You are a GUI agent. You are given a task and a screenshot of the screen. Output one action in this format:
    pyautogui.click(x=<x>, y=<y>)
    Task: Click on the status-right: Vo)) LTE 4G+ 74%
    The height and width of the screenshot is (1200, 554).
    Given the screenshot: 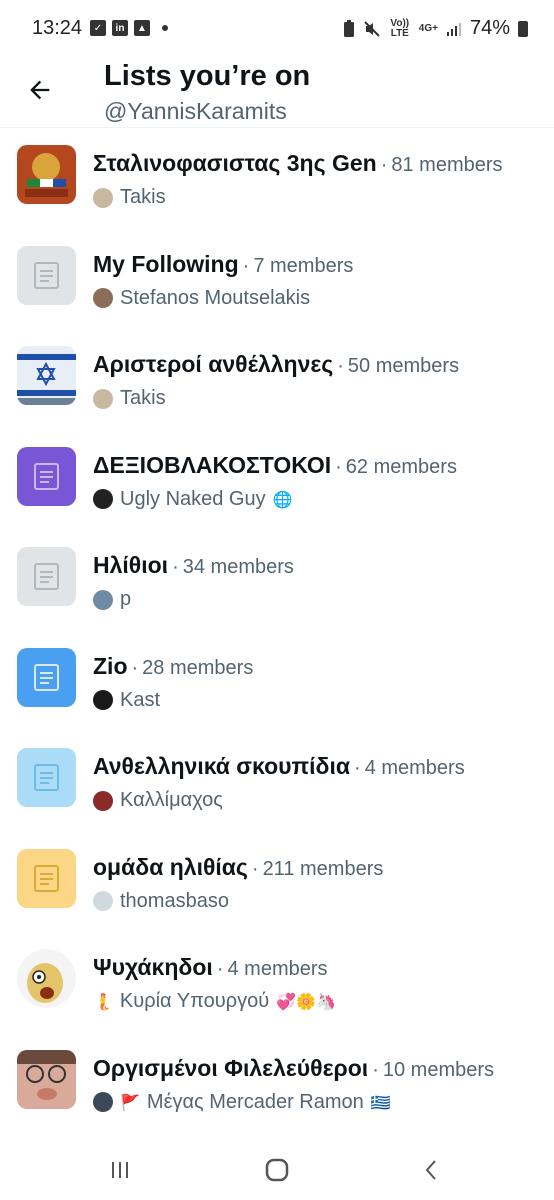 What is the action you would take?
    pyautogui.click(x=435, y=28)
    